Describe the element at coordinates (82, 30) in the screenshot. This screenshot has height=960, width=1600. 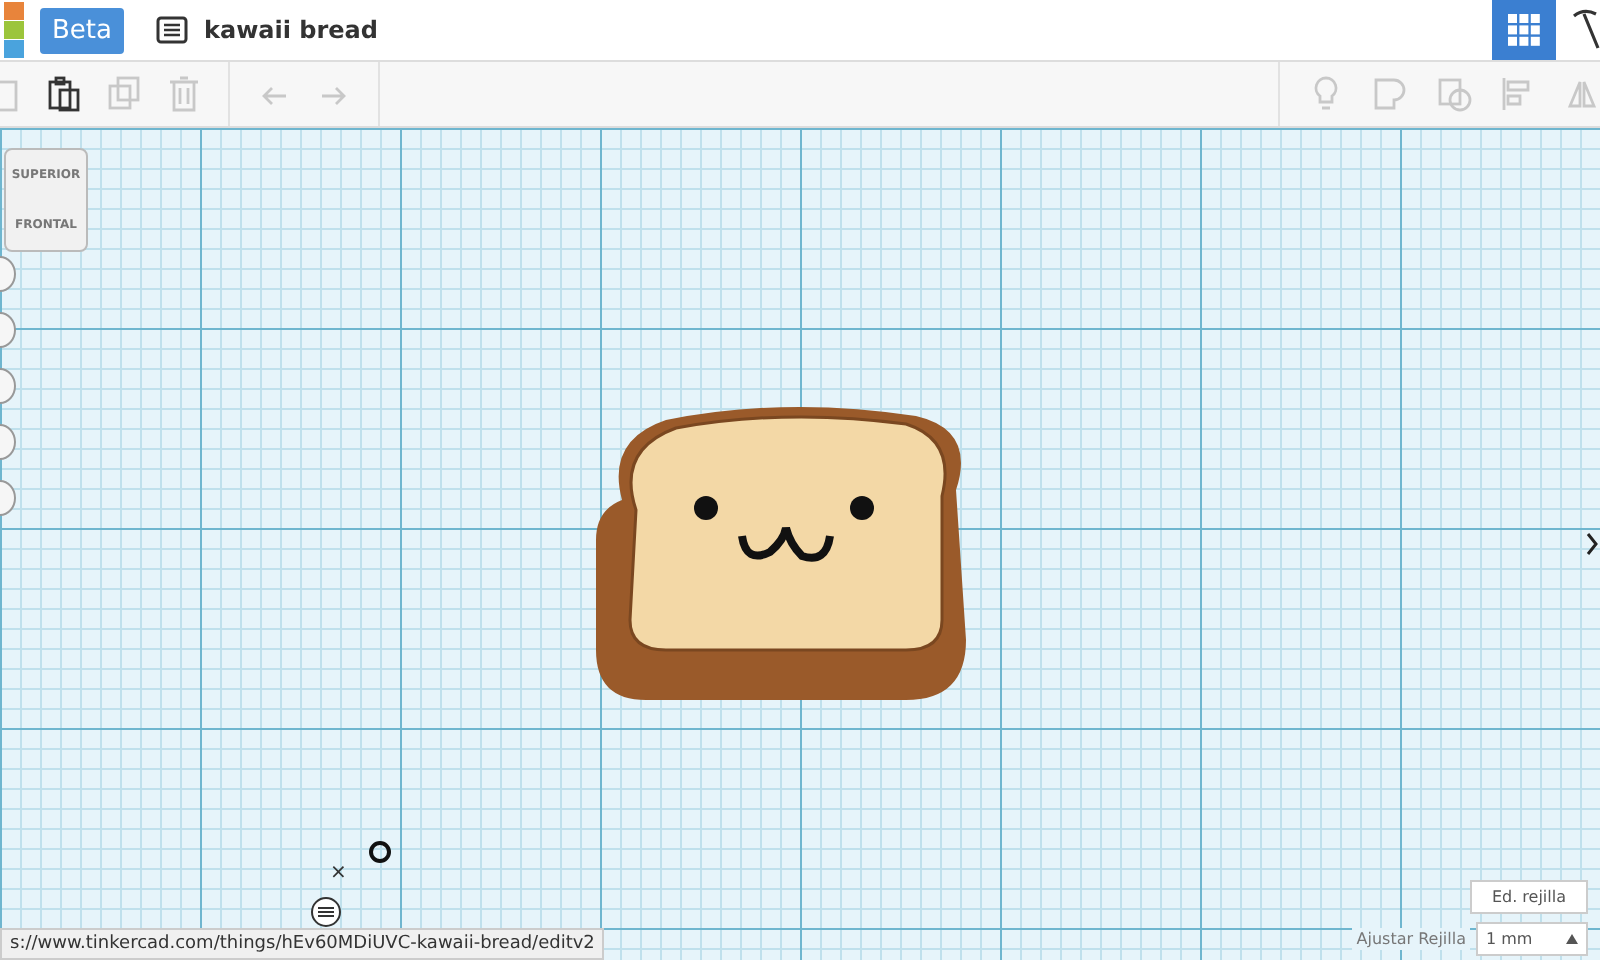
I see `beta-badge: Beta` at that location.